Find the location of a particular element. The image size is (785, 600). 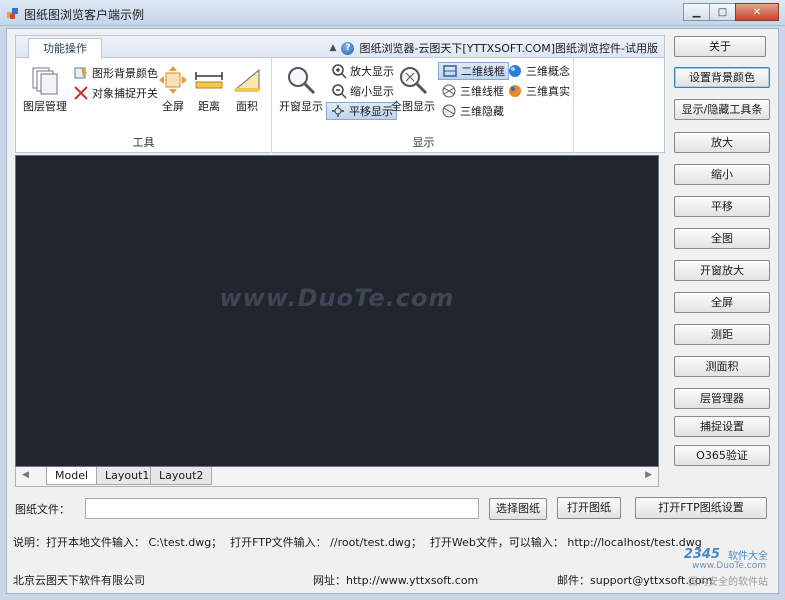

minimize-button: ▁ is located at coordinates (696, 12).